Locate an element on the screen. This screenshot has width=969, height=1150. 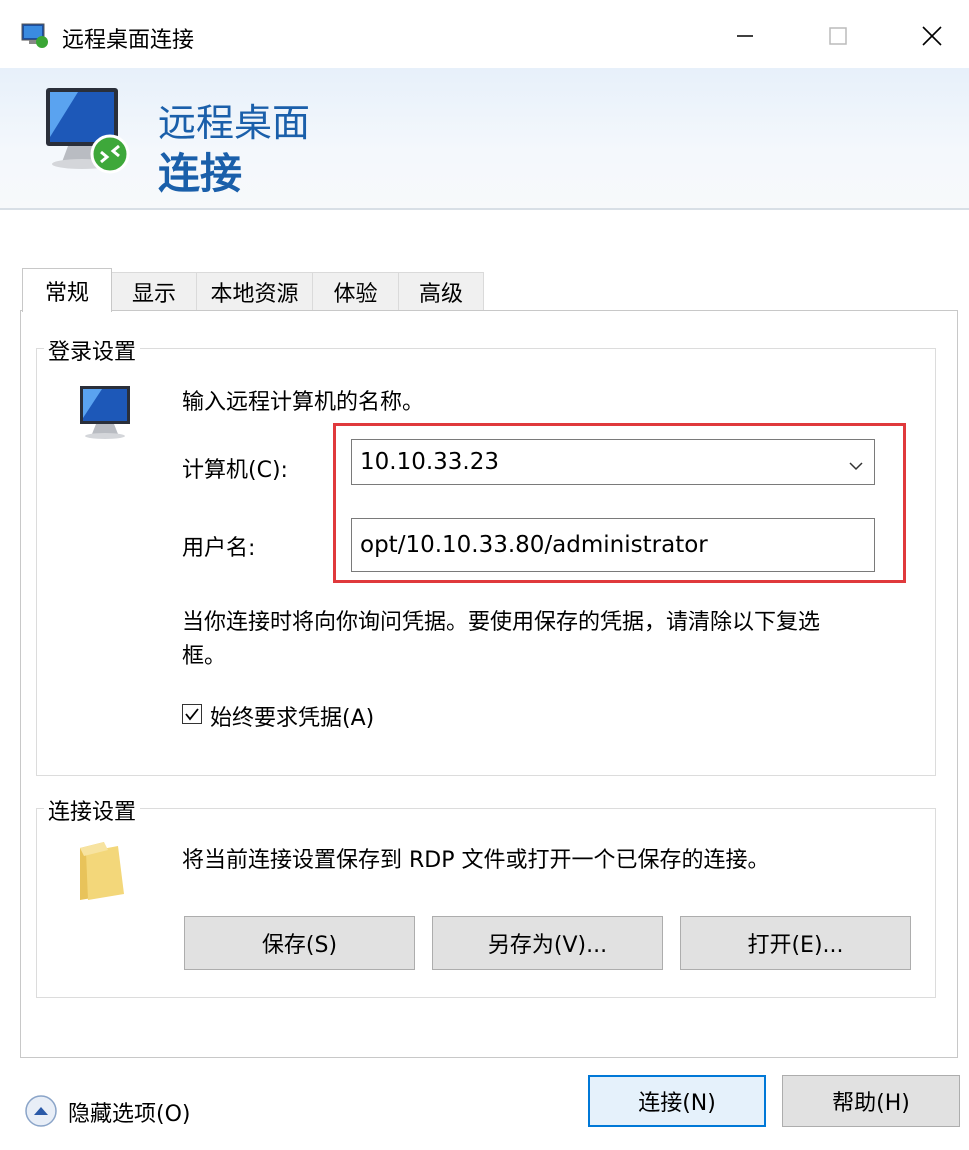
always-ask-credentials-label: 始终要求凭据(A) is located at coordinates (292, 716).